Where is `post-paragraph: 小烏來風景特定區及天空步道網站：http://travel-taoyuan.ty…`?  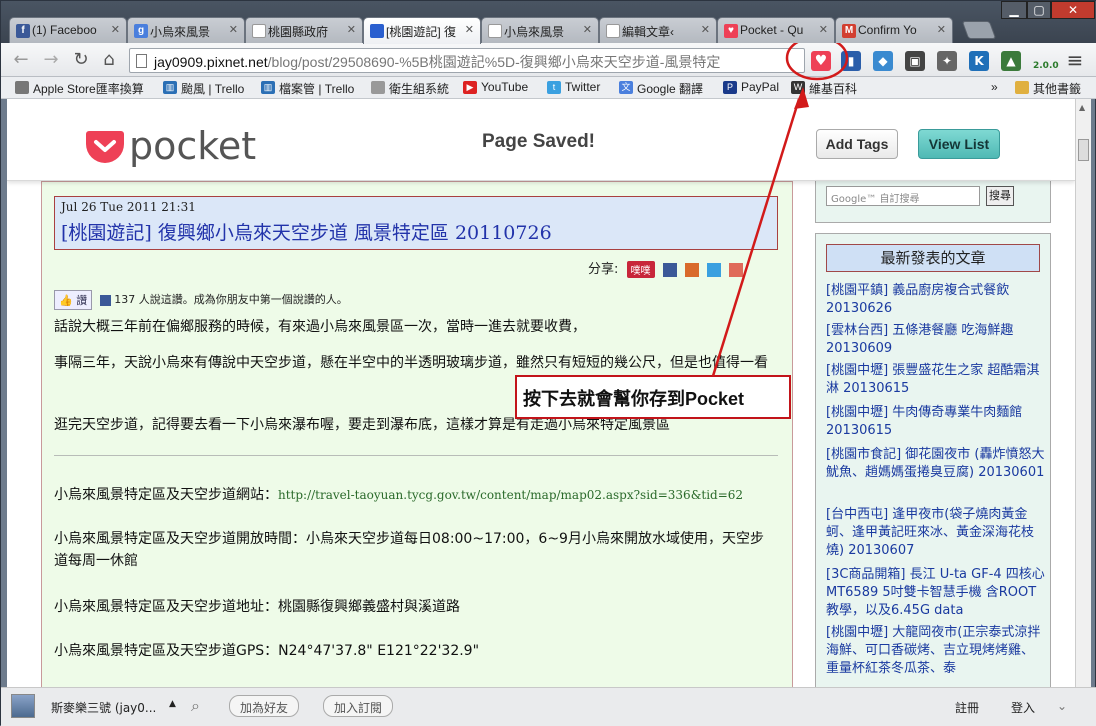 post-paragraph: 小烏來風景特定區及天空步道網站：http://travel-taoyuan.ty… is located at coordinates (399, 495).